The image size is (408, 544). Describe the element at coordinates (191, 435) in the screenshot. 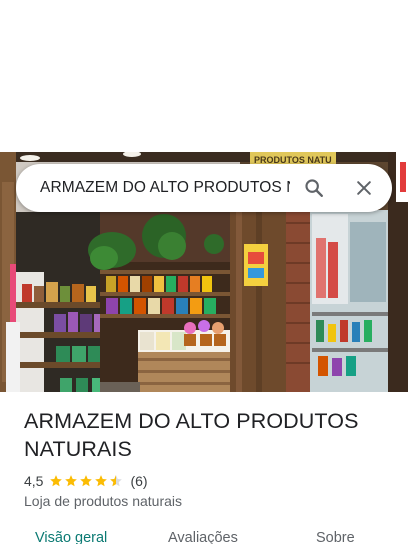

I see `place-title: ARMAZEM DO ALTO PRODUTOS NATURAIS` at that location.